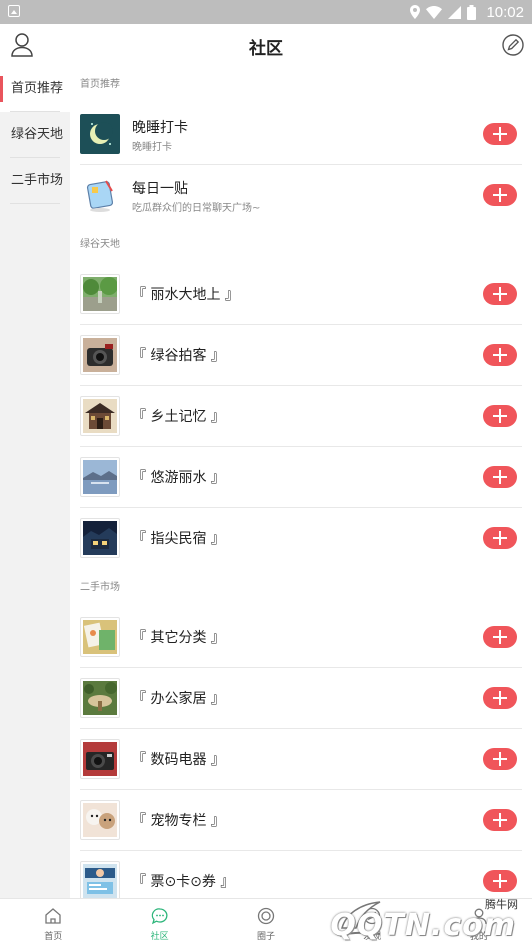 The width and height of the screenshot is (532, 946). I want to click on home-icon, so click(53, 916).